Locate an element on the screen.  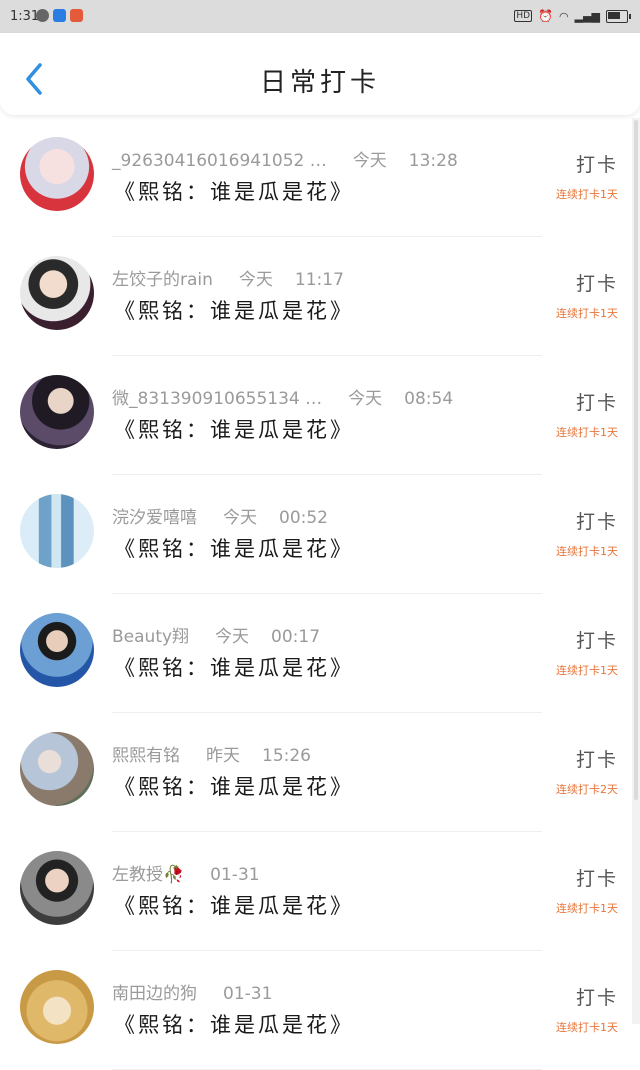
list-item: 南田边的狗 01-31 《熙铭：谁是瓜是花》 打卡 连续打卡1天 is located at coordinates (316, 1010).